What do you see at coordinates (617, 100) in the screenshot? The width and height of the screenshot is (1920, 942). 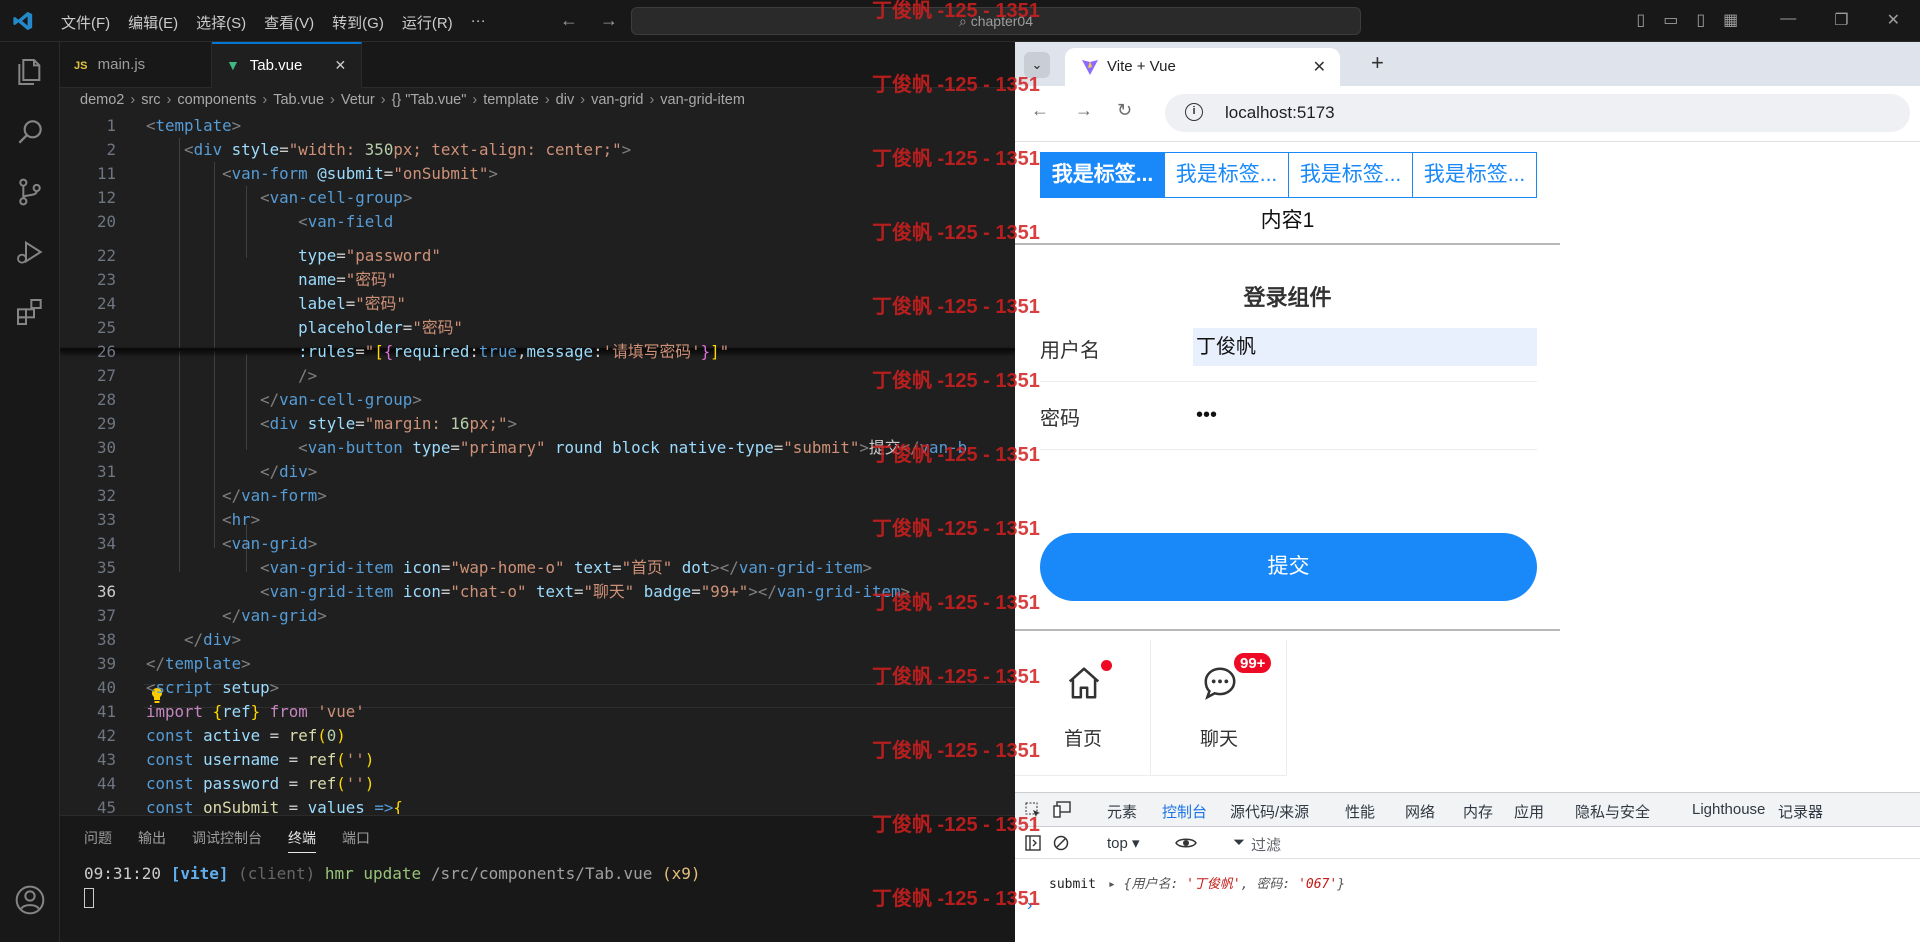 I see `breadcrumb-item: van-grid` at bounding box center [617, 100].